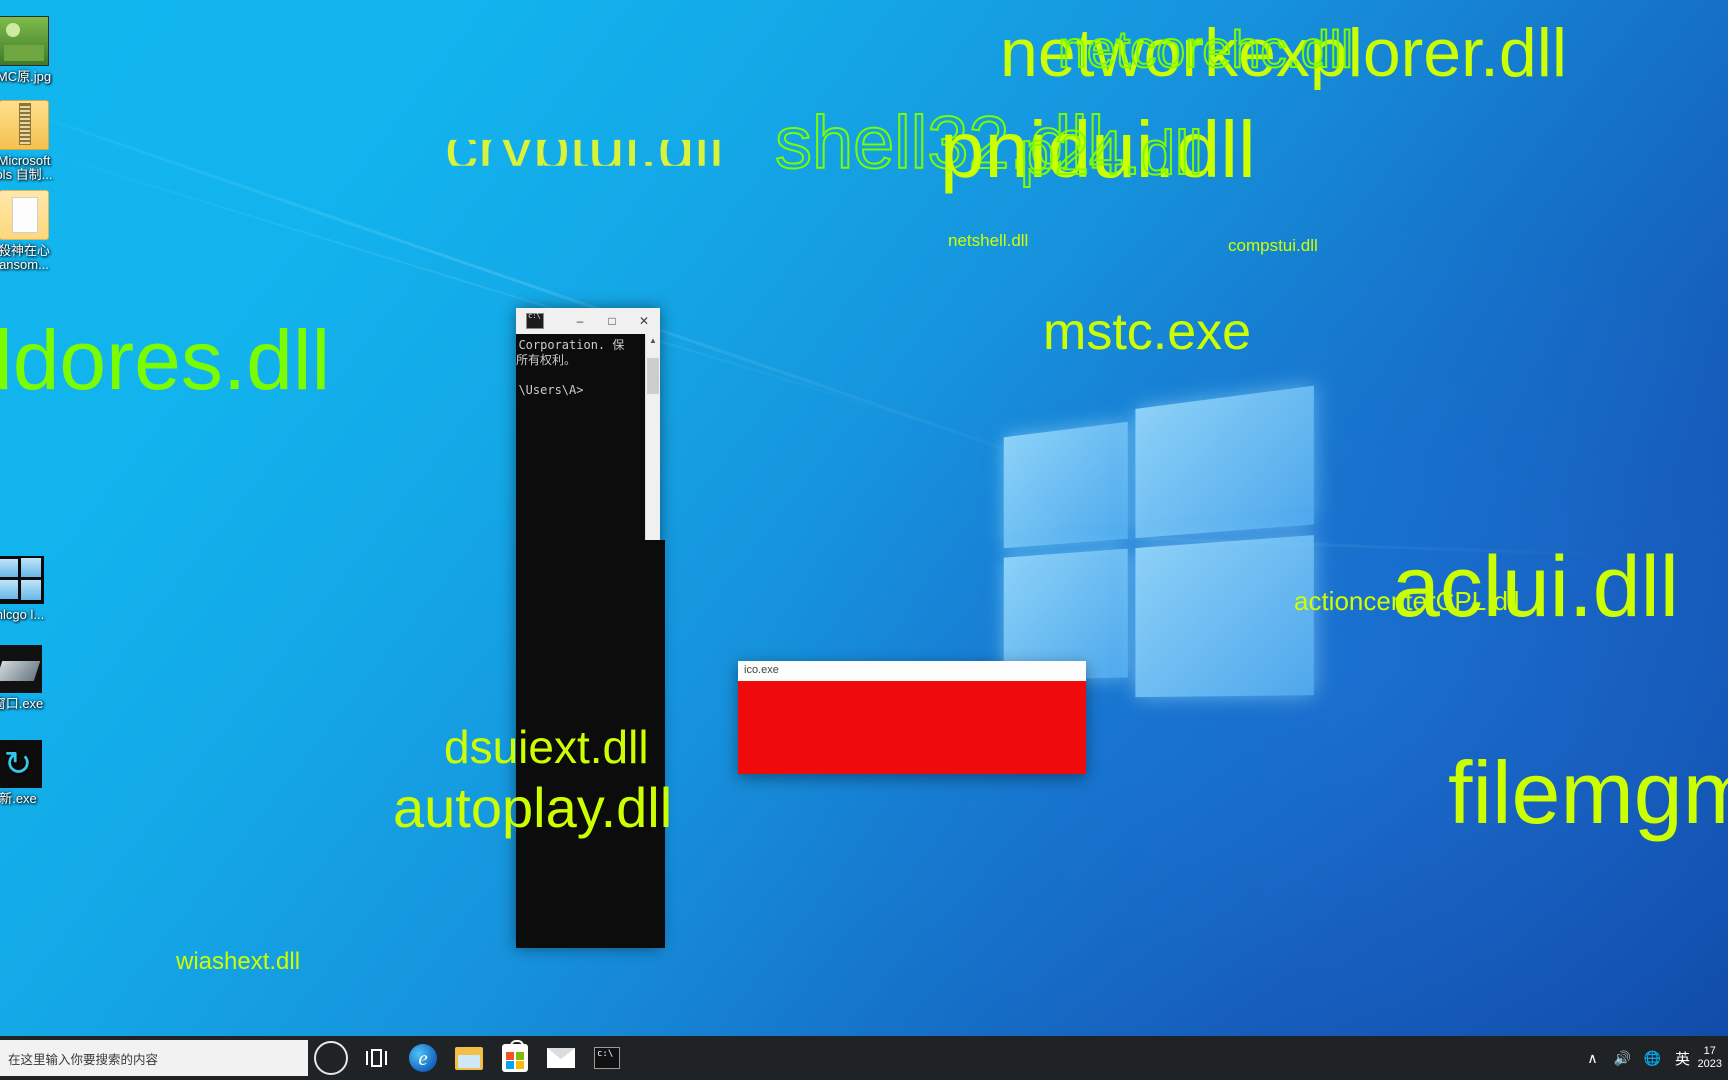 The image size is (1728, 1080). I want to click on desktop-icon-label: MC原.jpg, so click(26, 76).